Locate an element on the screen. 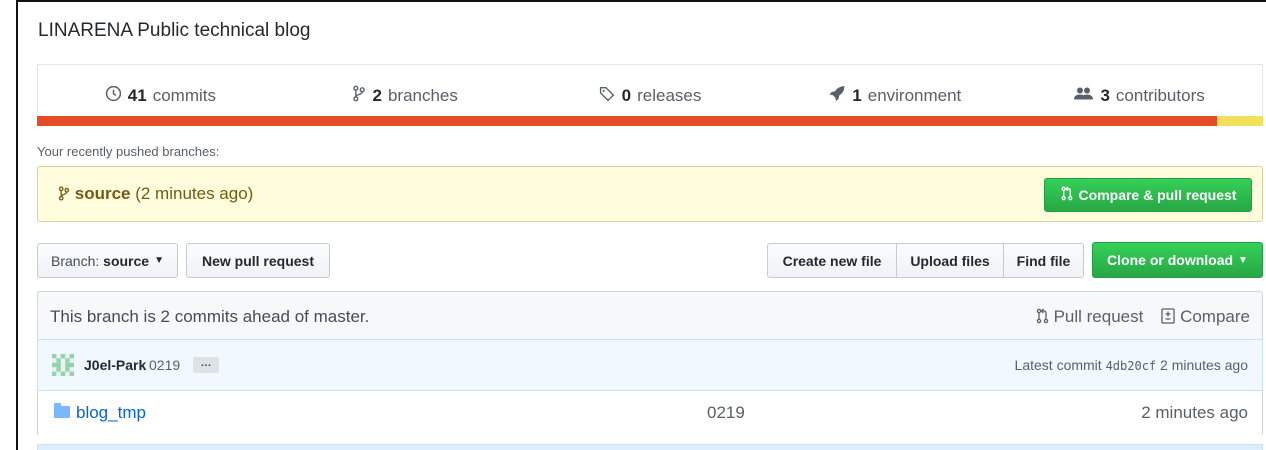  branch-status-actions: Pull request Compare is located at coordinates (1143, 317).